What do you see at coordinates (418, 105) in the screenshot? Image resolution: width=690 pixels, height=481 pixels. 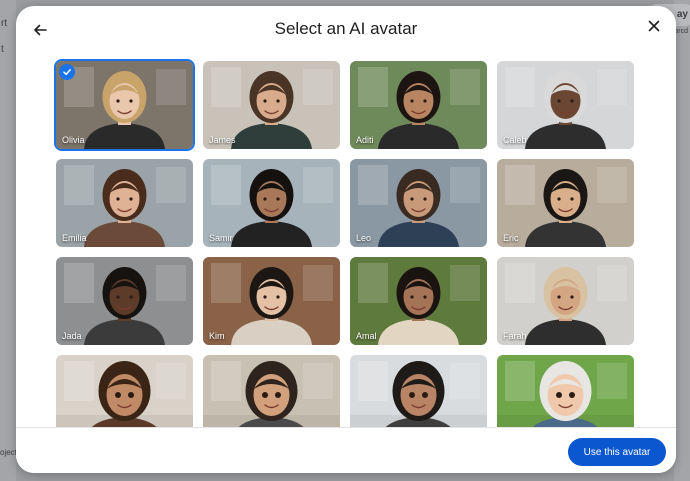 I see `avatar-tile: Aditi` at bounding box center [418, 105].